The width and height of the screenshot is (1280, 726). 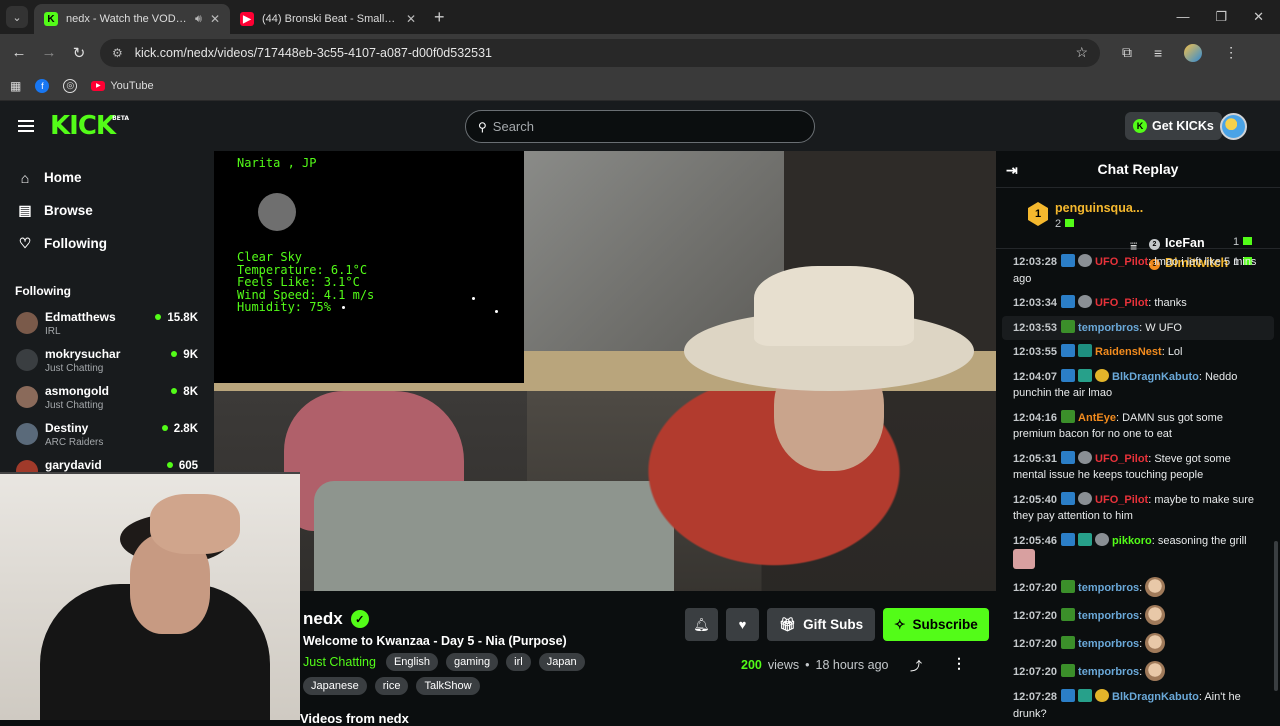 What do you see at coordinates (561, 662) in the screenshot?
I see `tag-chip: Japan` at bounding box center [561, 662].